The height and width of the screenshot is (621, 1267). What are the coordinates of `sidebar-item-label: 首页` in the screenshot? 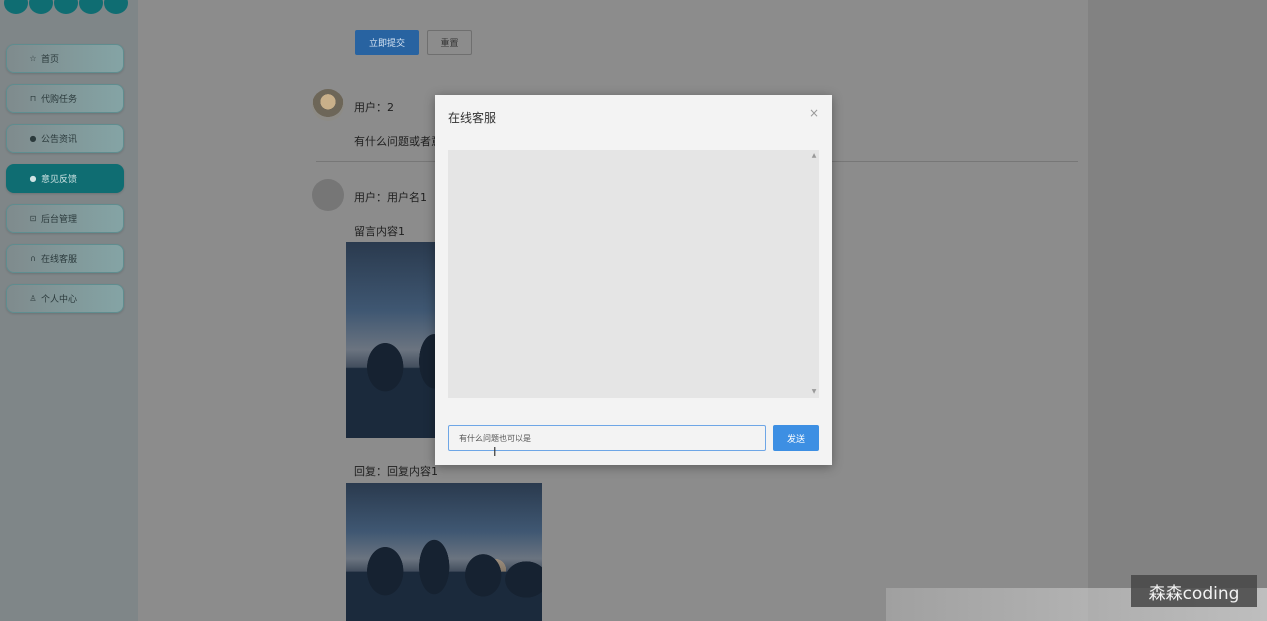 It's located at (50, 60).